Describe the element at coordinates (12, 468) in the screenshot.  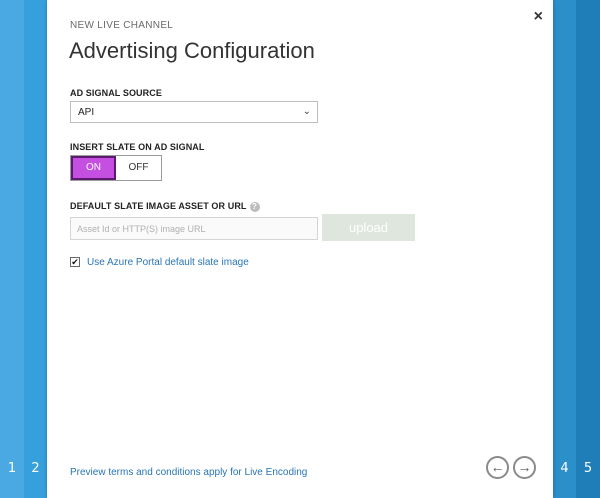
I see `step-number: 1` at that location.